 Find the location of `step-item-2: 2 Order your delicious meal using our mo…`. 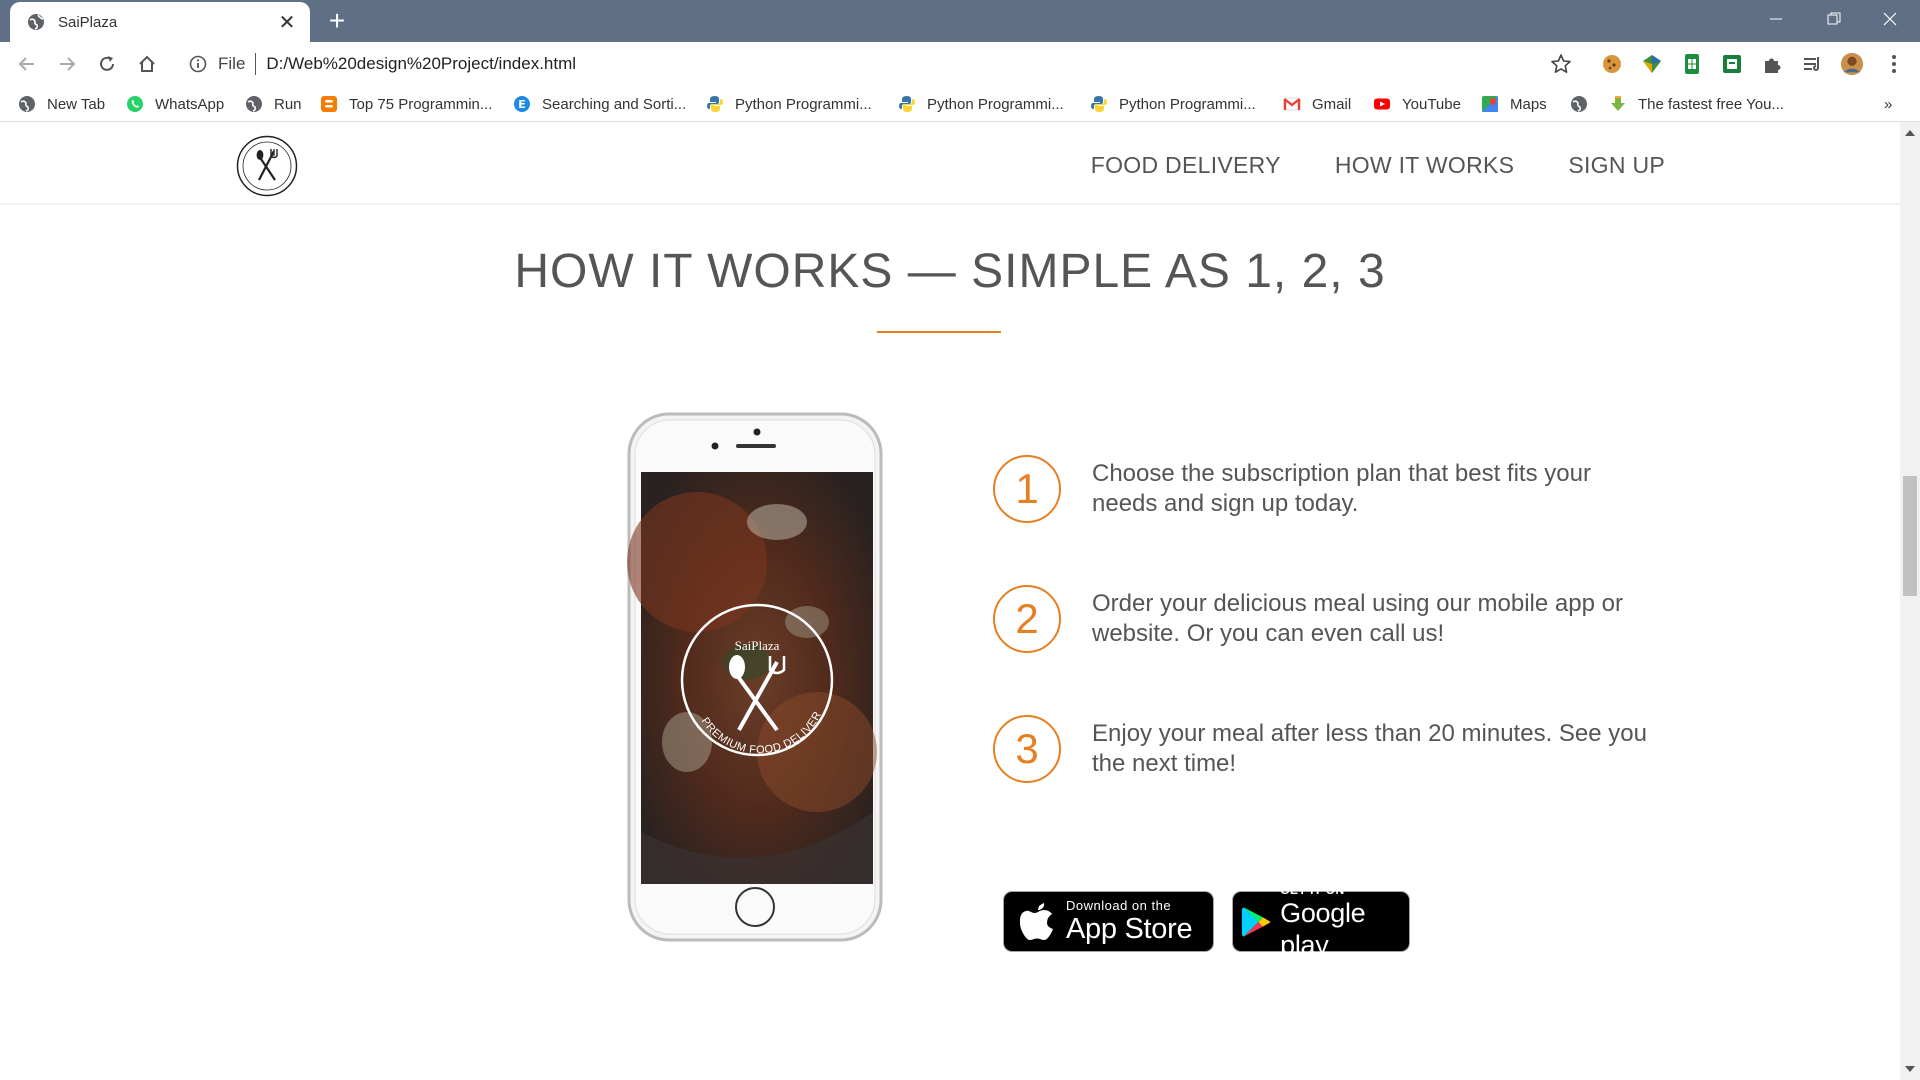

step-item-2: 2 Order your delicious meal using our mo… is located at coordinates (1322, 619).